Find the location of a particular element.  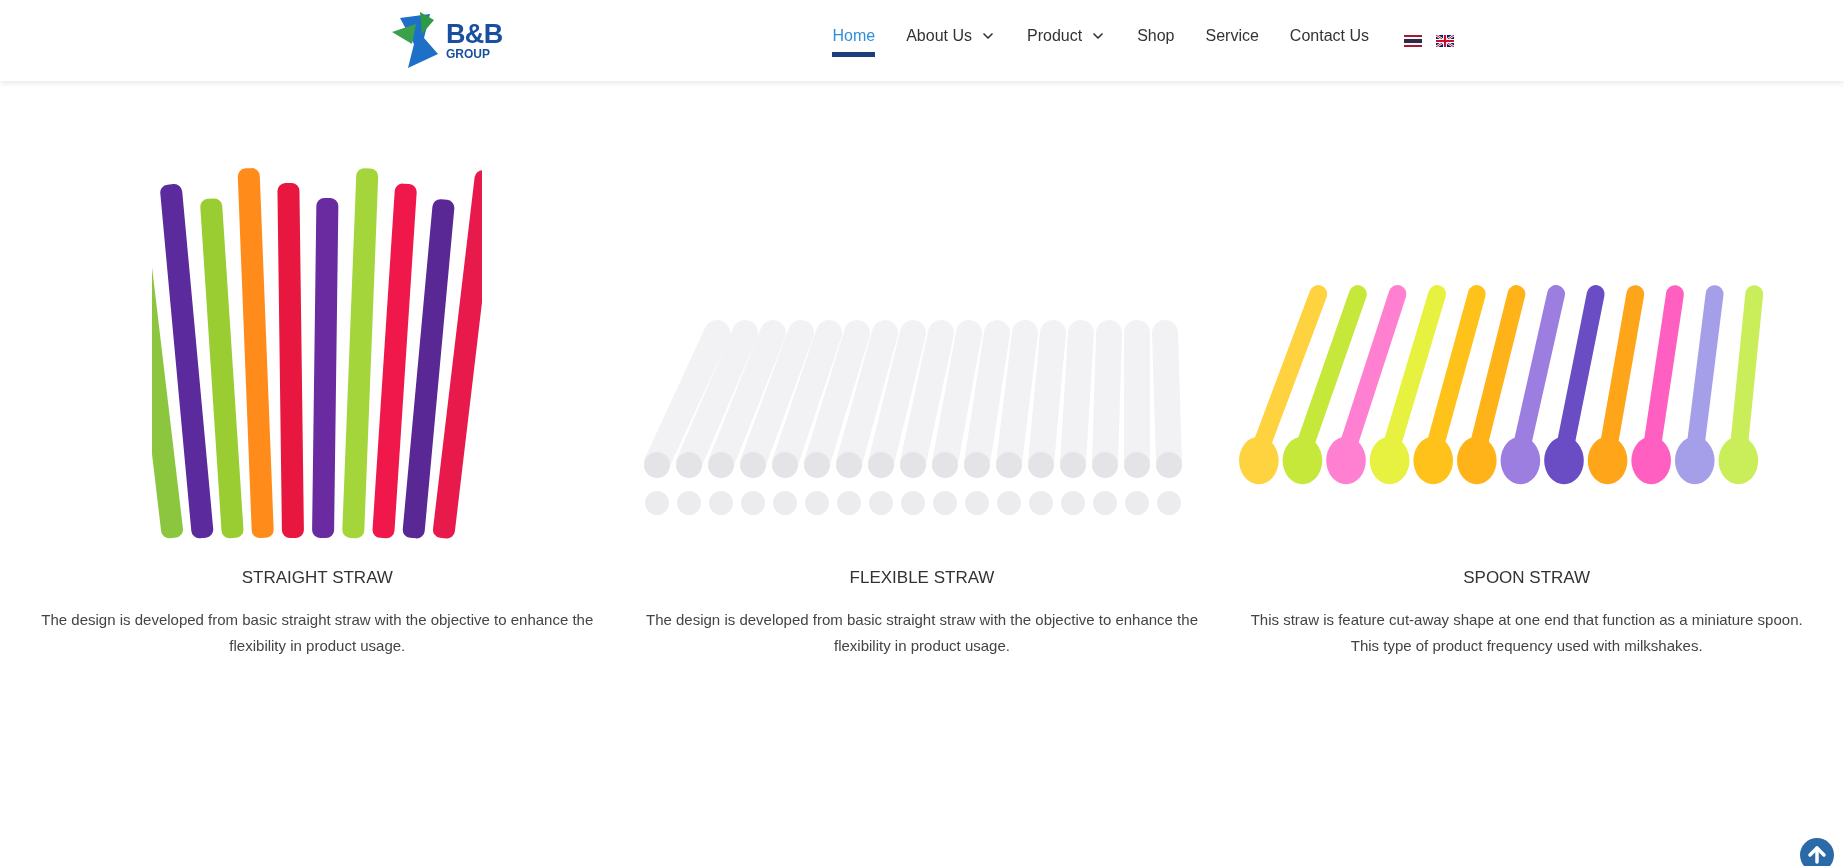

product-title: SPOON STRAW is located at coordinates (1527, 578).